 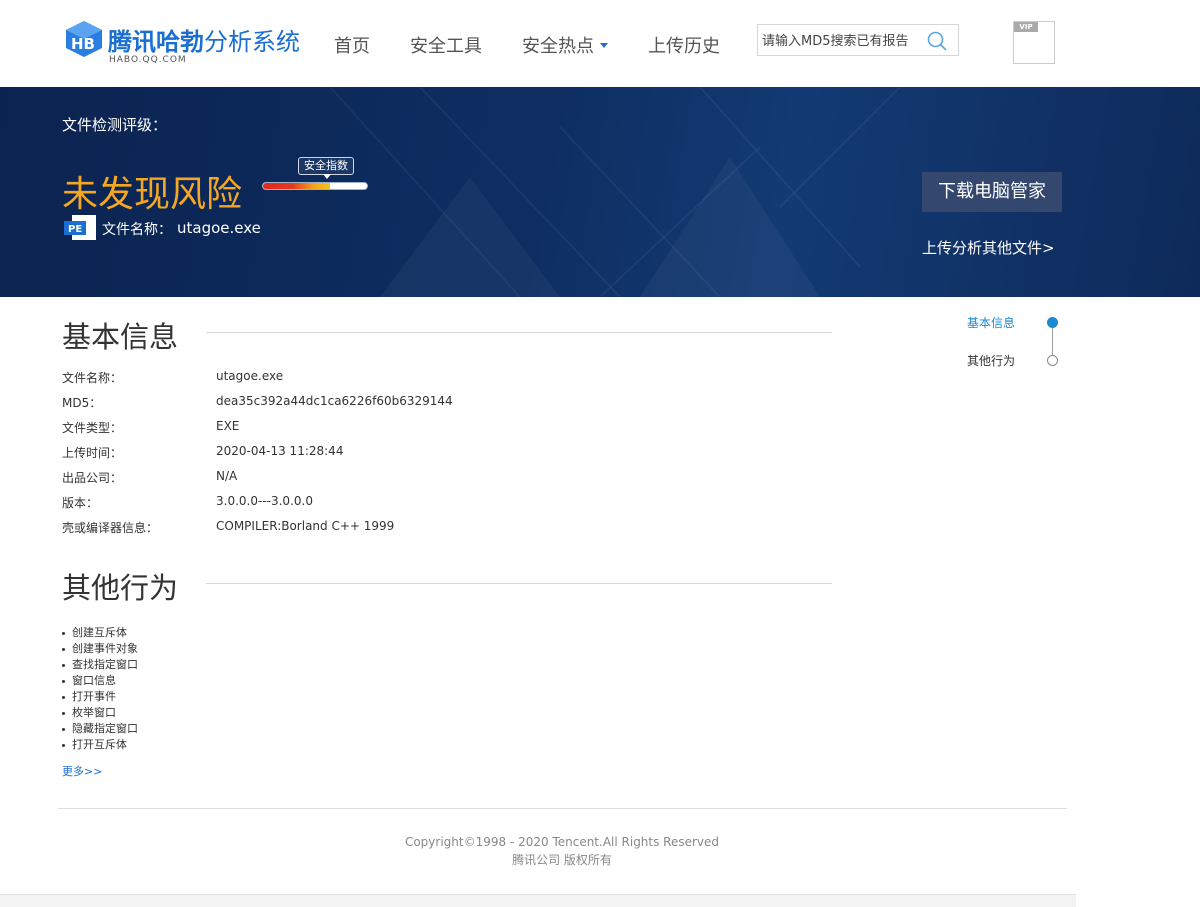 I want to click on info-label: 文件名称：, so click(x=92, y=378).